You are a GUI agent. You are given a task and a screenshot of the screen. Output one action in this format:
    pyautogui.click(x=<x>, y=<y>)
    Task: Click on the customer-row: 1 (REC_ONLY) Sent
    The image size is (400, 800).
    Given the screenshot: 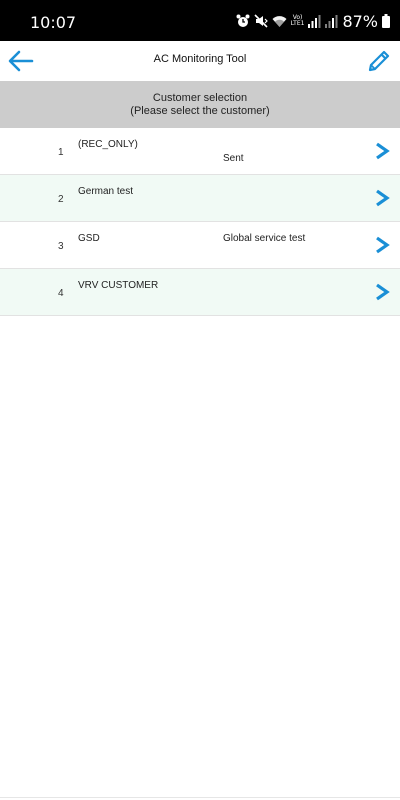 What is the action you would take?
    pyautogui.click(x=200, y=151)
    